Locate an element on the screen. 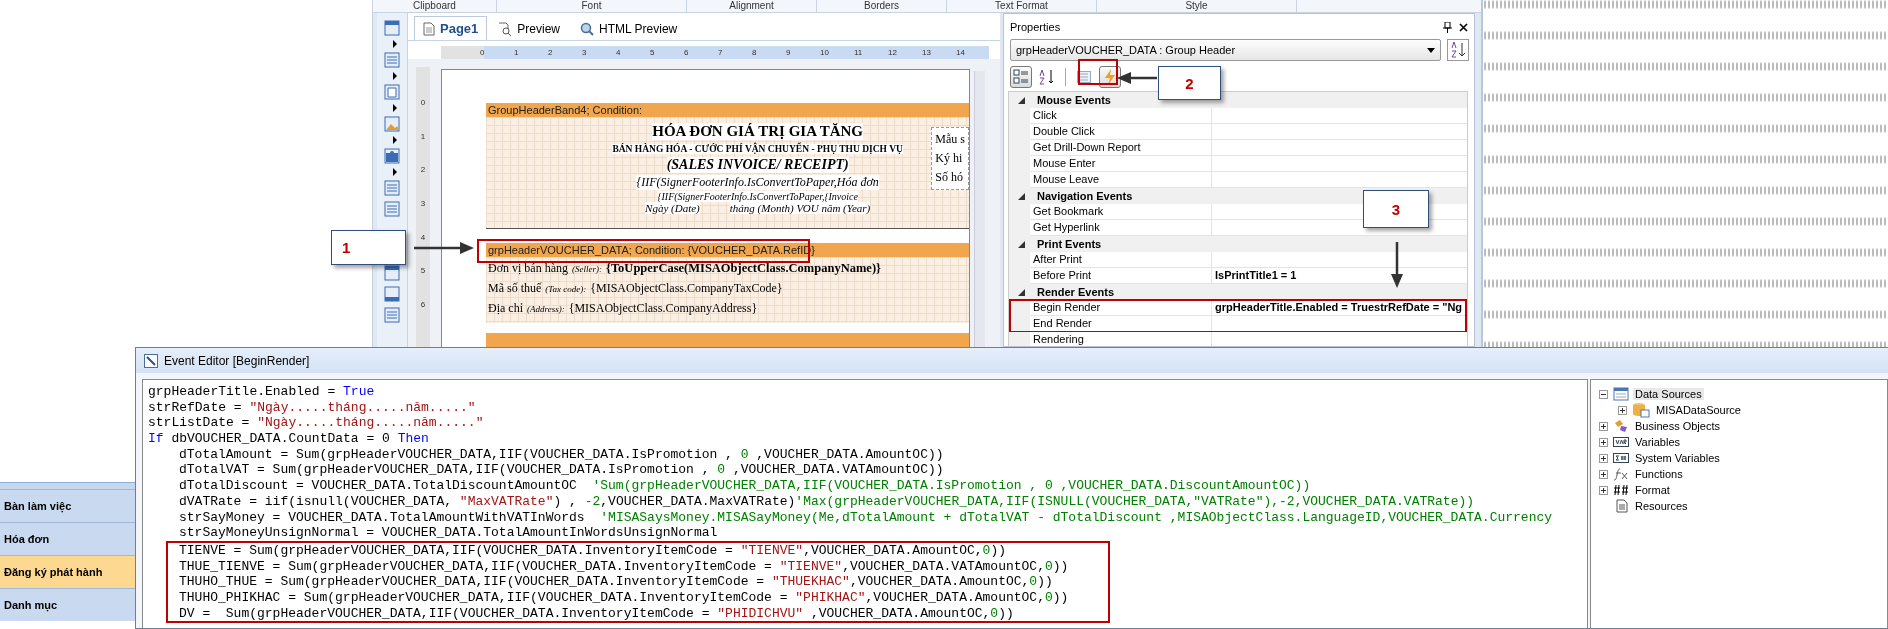 This screenshot has width=1888, height=629. ribbon-group-label: Clipboard is located at coordinates (435, 6).